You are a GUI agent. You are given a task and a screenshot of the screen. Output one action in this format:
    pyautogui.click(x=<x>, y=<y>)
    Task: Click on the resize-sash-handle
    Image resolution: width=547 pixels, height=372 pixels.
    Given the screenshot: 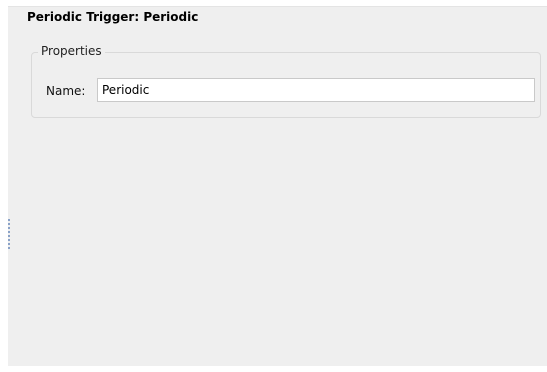 What is the action you would take?
    pyautogui.click(x=9, y=234)
    